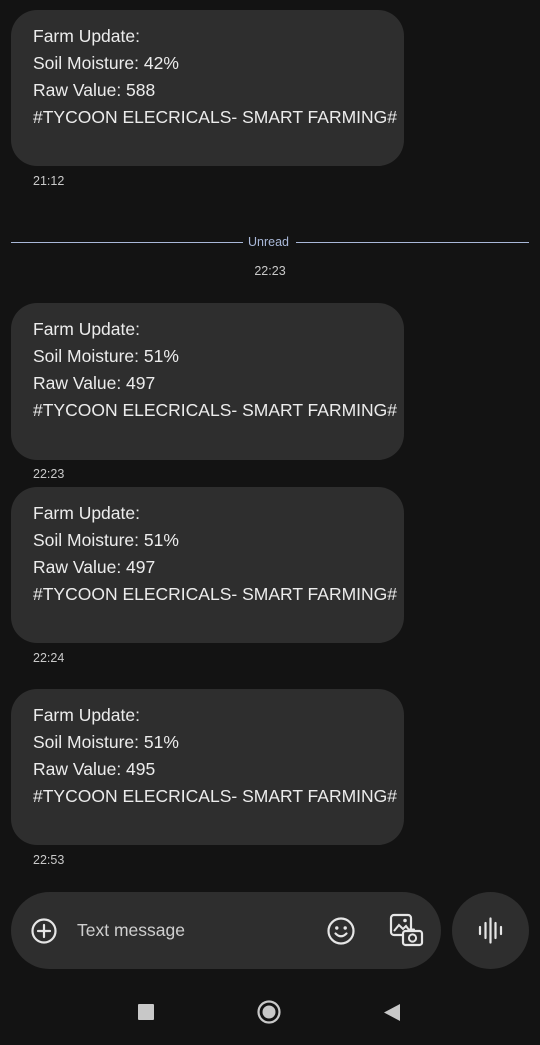  I want to click on unread-divider-right, so click(412, 242).